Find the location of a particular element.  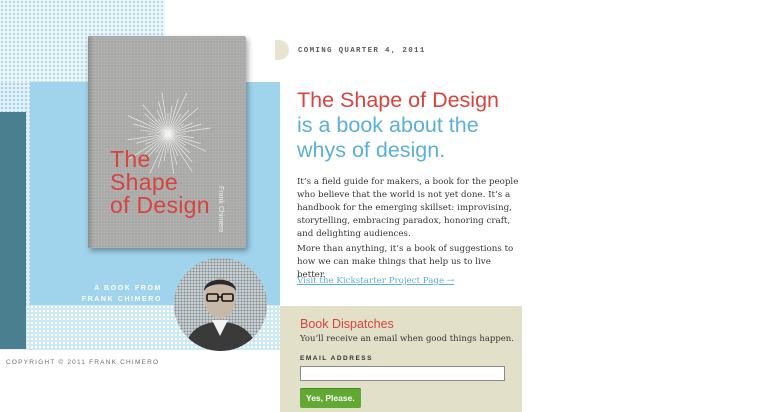

book-cover-title-line: of Design is located at coordinates (160, 205).